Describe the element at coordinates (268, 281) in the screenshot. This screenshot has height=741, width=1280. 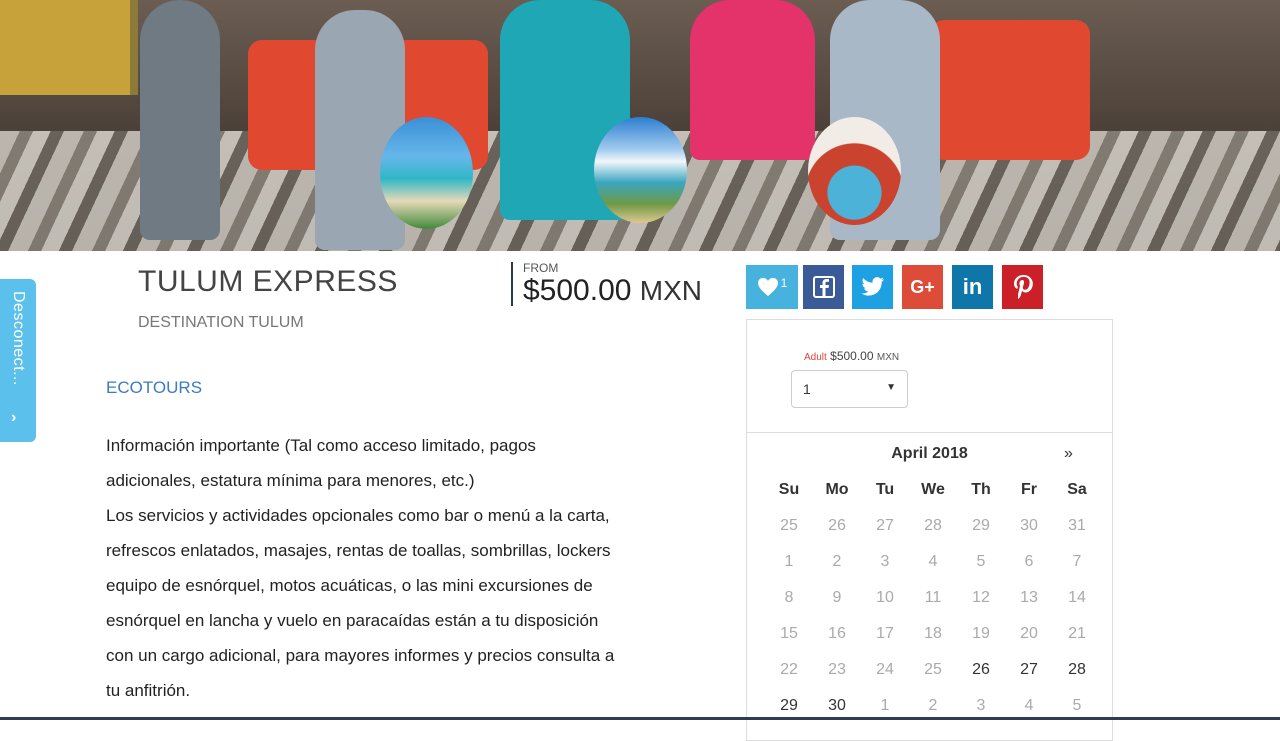
I see `page-title: TULUM EXPRESS` at that location.